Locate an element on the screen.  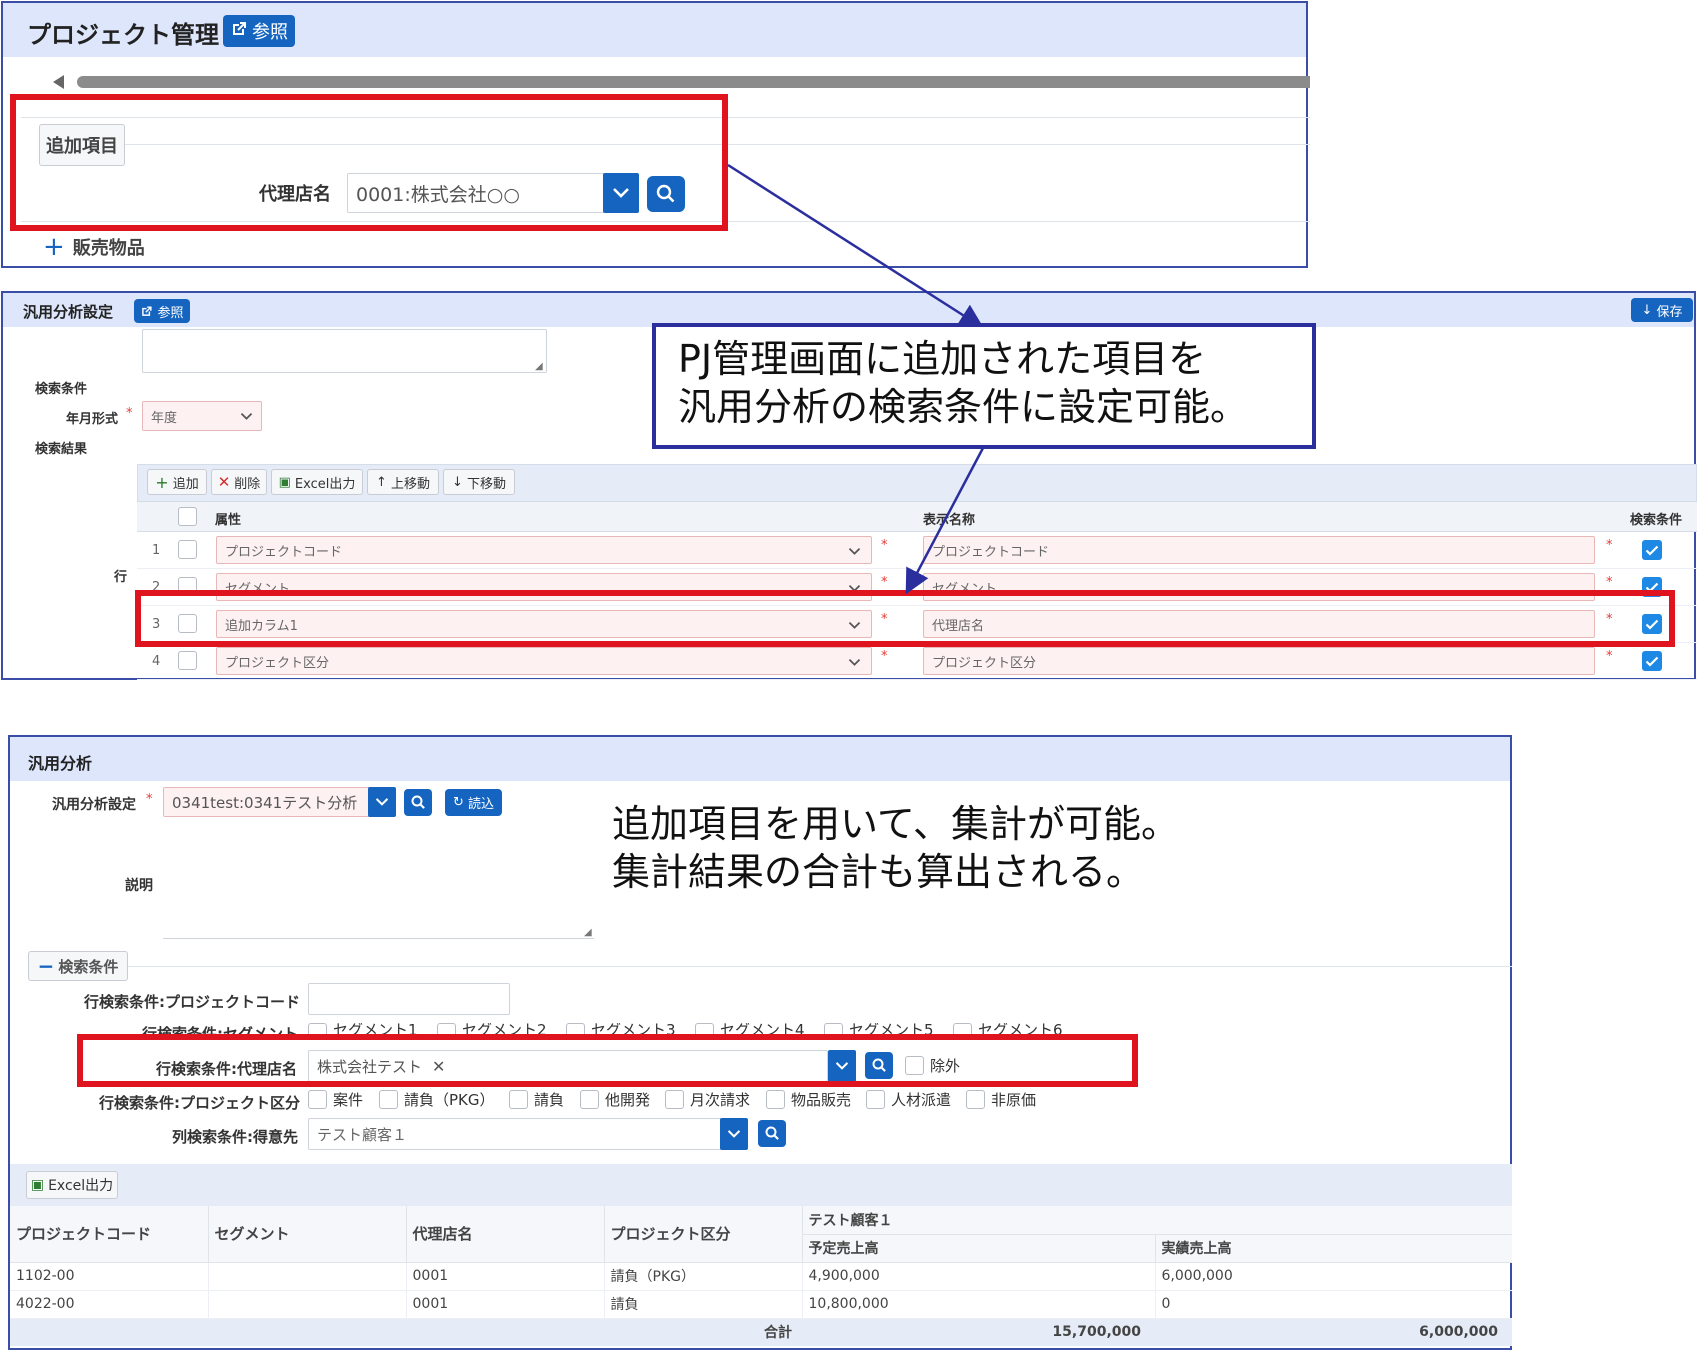
customer-cond-label: 列検索条件:得意先 is located at coordinates (235, 1137).